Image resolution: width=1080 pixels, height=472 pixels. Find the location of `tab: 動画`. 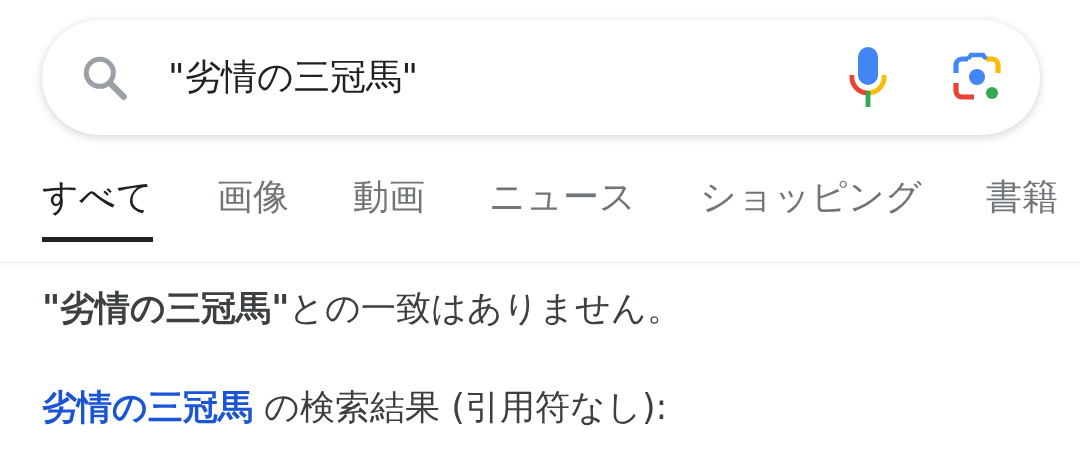

tab: 動画 is located at coordinates (389, 206).